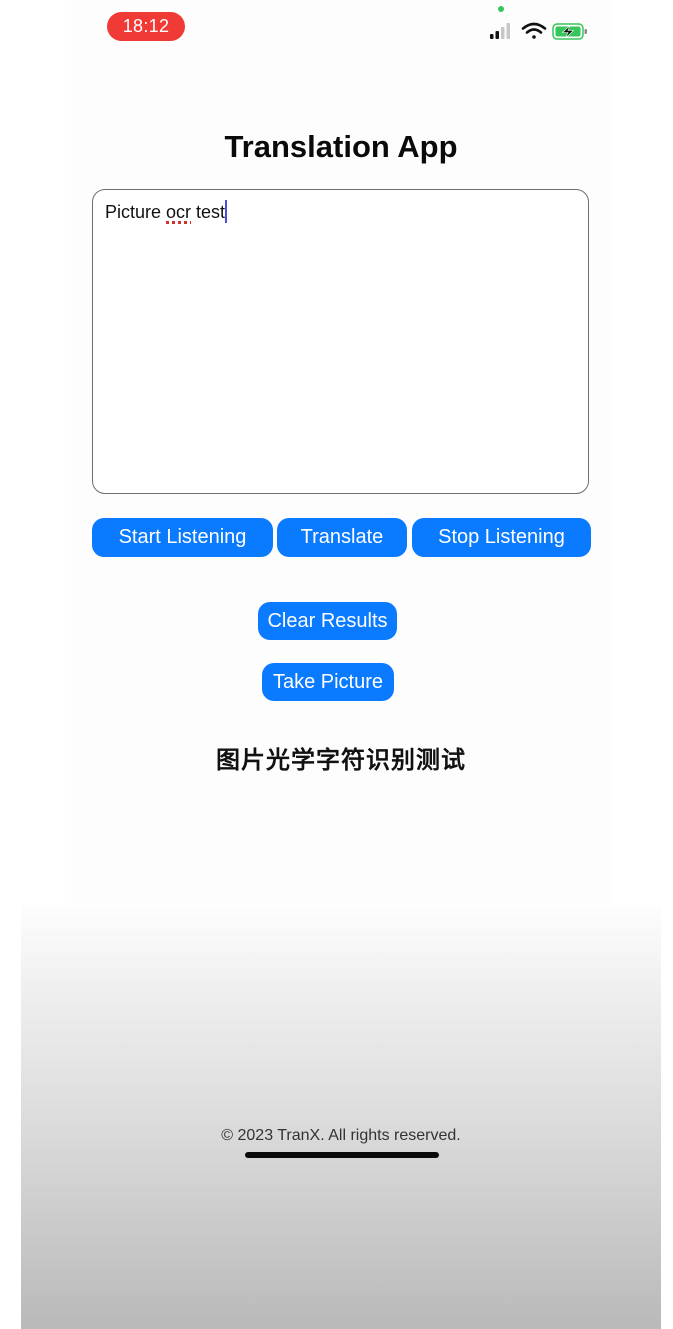  Describe the element at coordinates (501, 537) in the screenshot. I see `stop-listening-button: Stop Listening` at that location.